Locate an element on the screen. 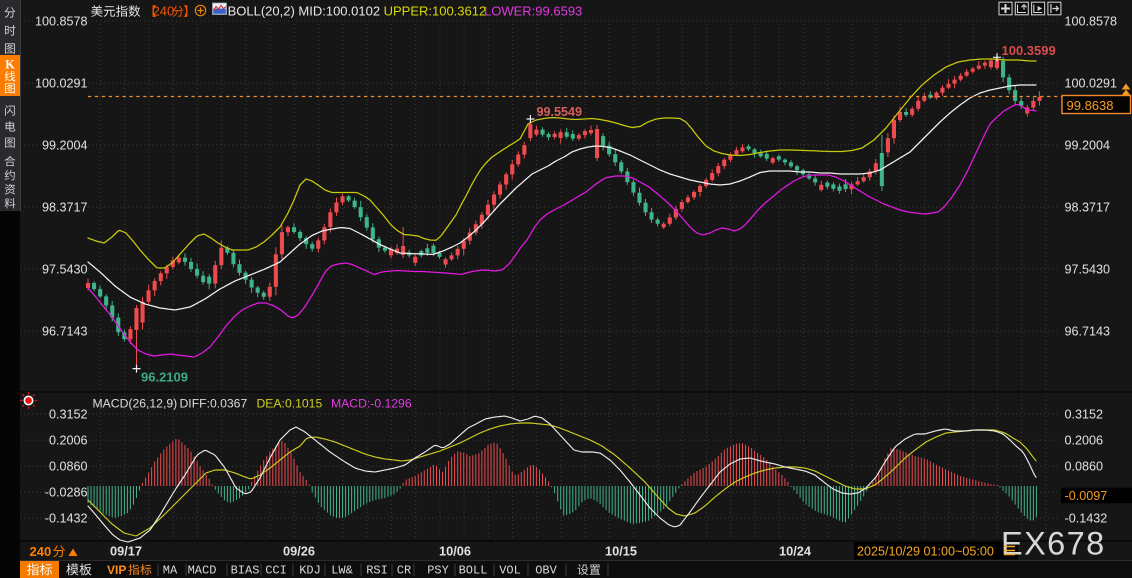 The image size is (1132, 578). svg-text: BIAS is located at coordinates (245, 571).